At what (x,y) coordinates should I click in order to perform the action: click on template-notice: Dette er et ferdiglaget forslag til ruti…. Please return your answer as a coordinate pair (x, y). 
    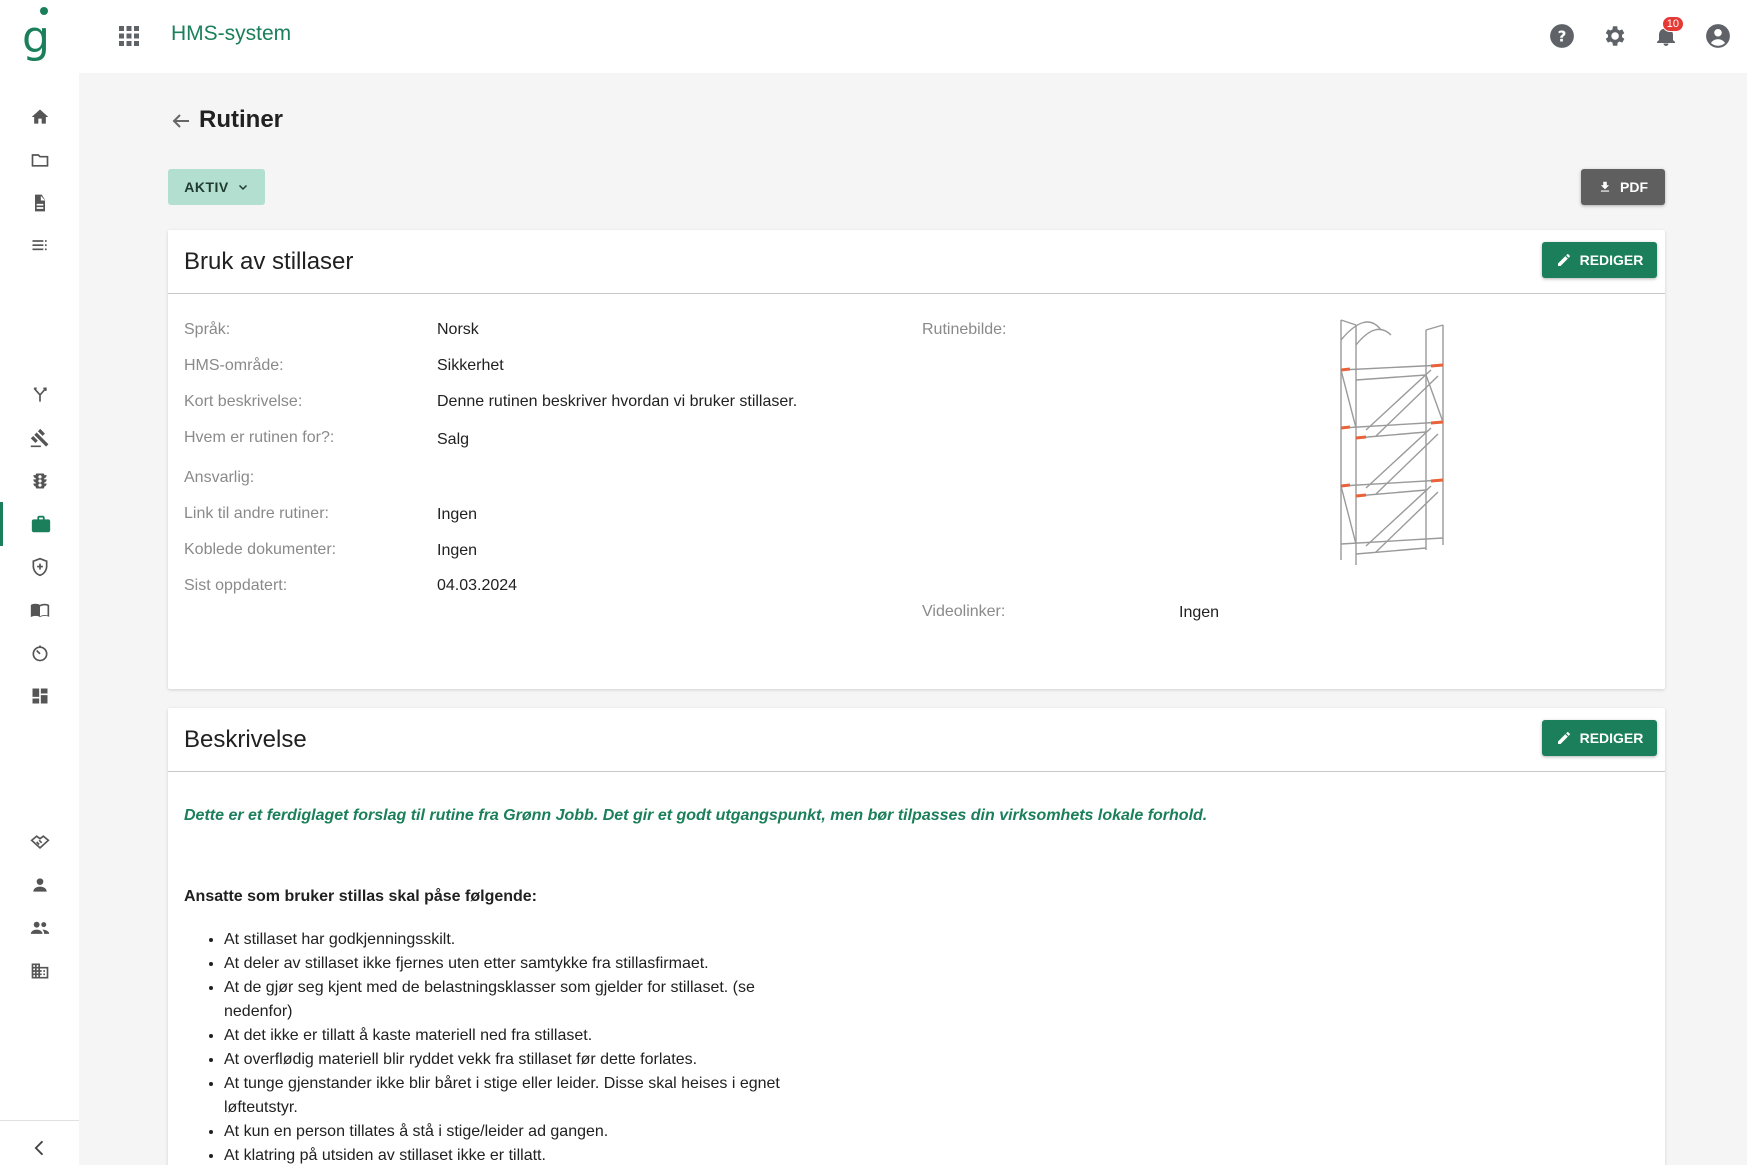
    Looking at the image, I should click on (696, 815).